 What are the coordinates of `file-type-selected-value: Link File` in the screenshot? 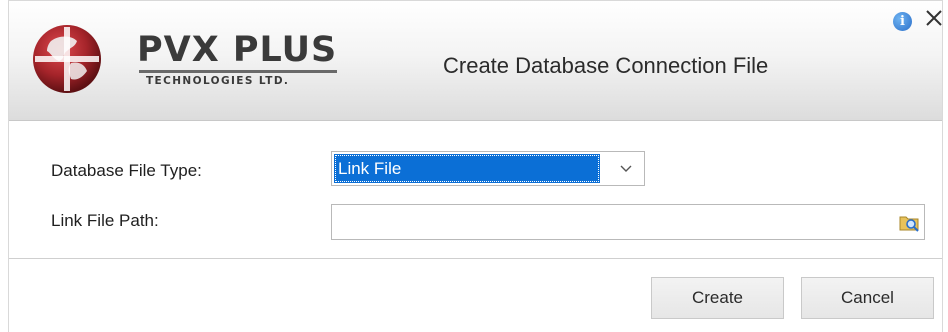 It's located at (467, 168).